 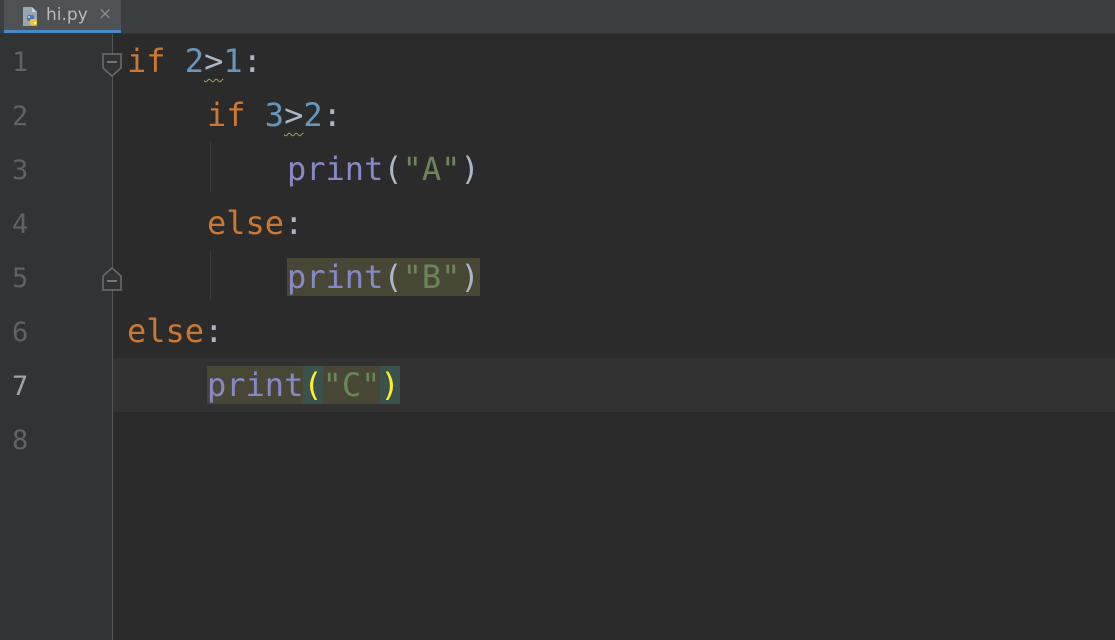 What do you see at coordinates (20, 170) in the screenshot?
I see `line-number: 3` at bounding box center [20, 170].